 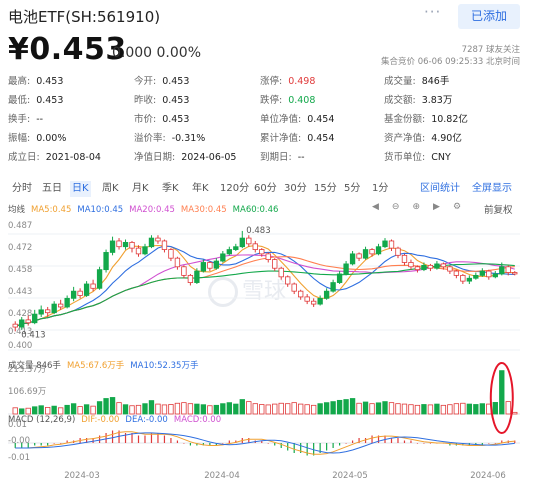 I want to click on arrow-left-icon: ◀, so click(x=375, y=207).